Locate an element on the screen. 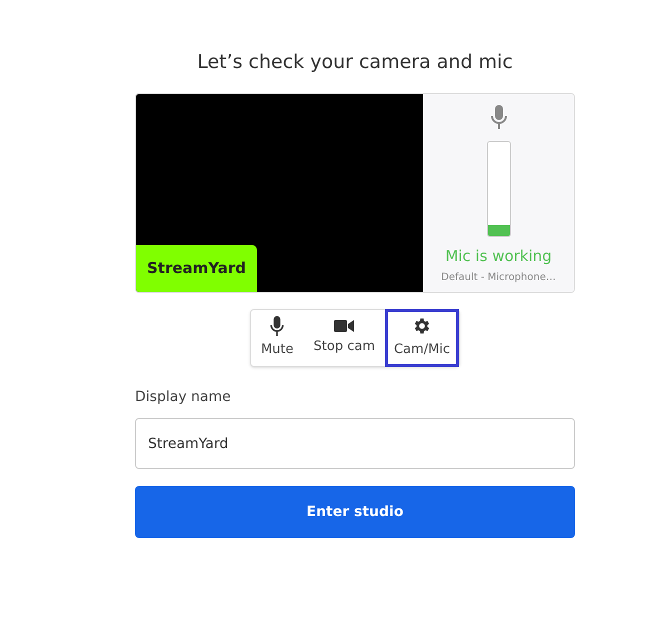 The width and height of the screenshot is (646, 622). control-button: Mute is located at coordinates (277, 338).